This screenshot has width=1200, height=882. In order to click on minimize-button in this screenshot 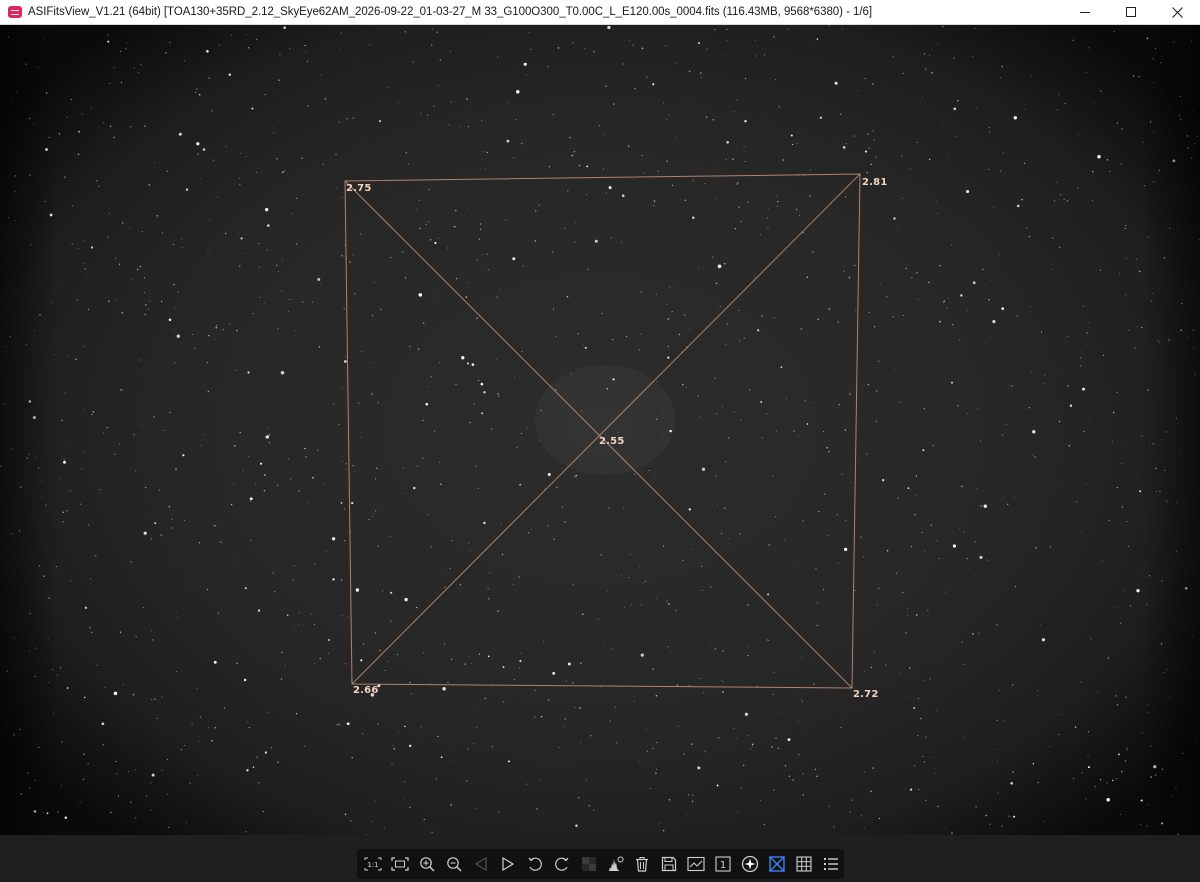, I will do `click(1085, 12)`.